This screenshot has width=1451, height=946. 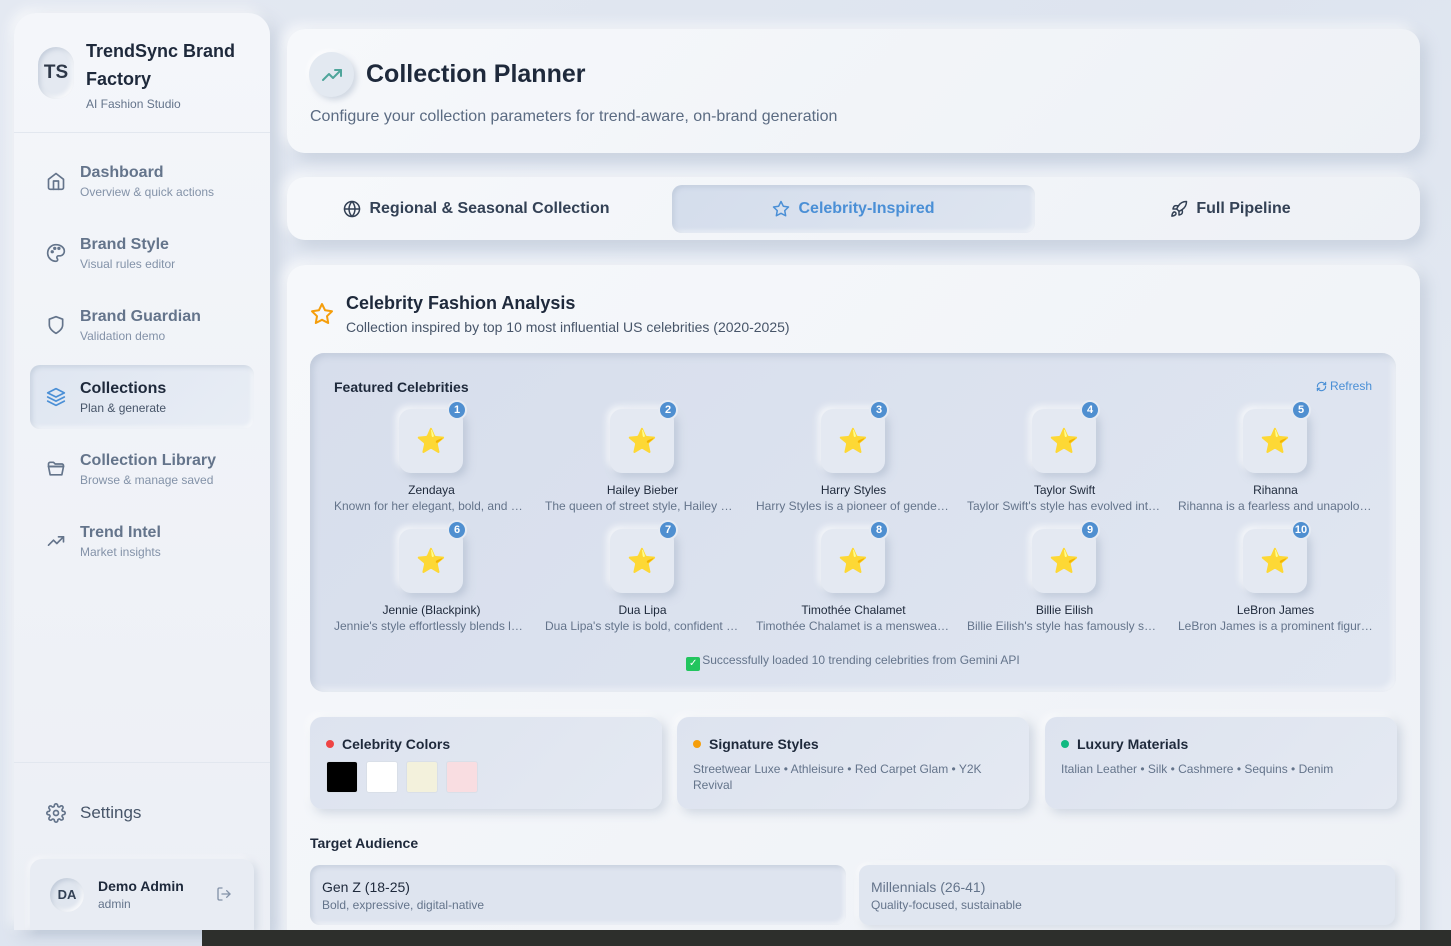 I want to click on tab-label: Full Pipeline, so click(x=1243, y=208).